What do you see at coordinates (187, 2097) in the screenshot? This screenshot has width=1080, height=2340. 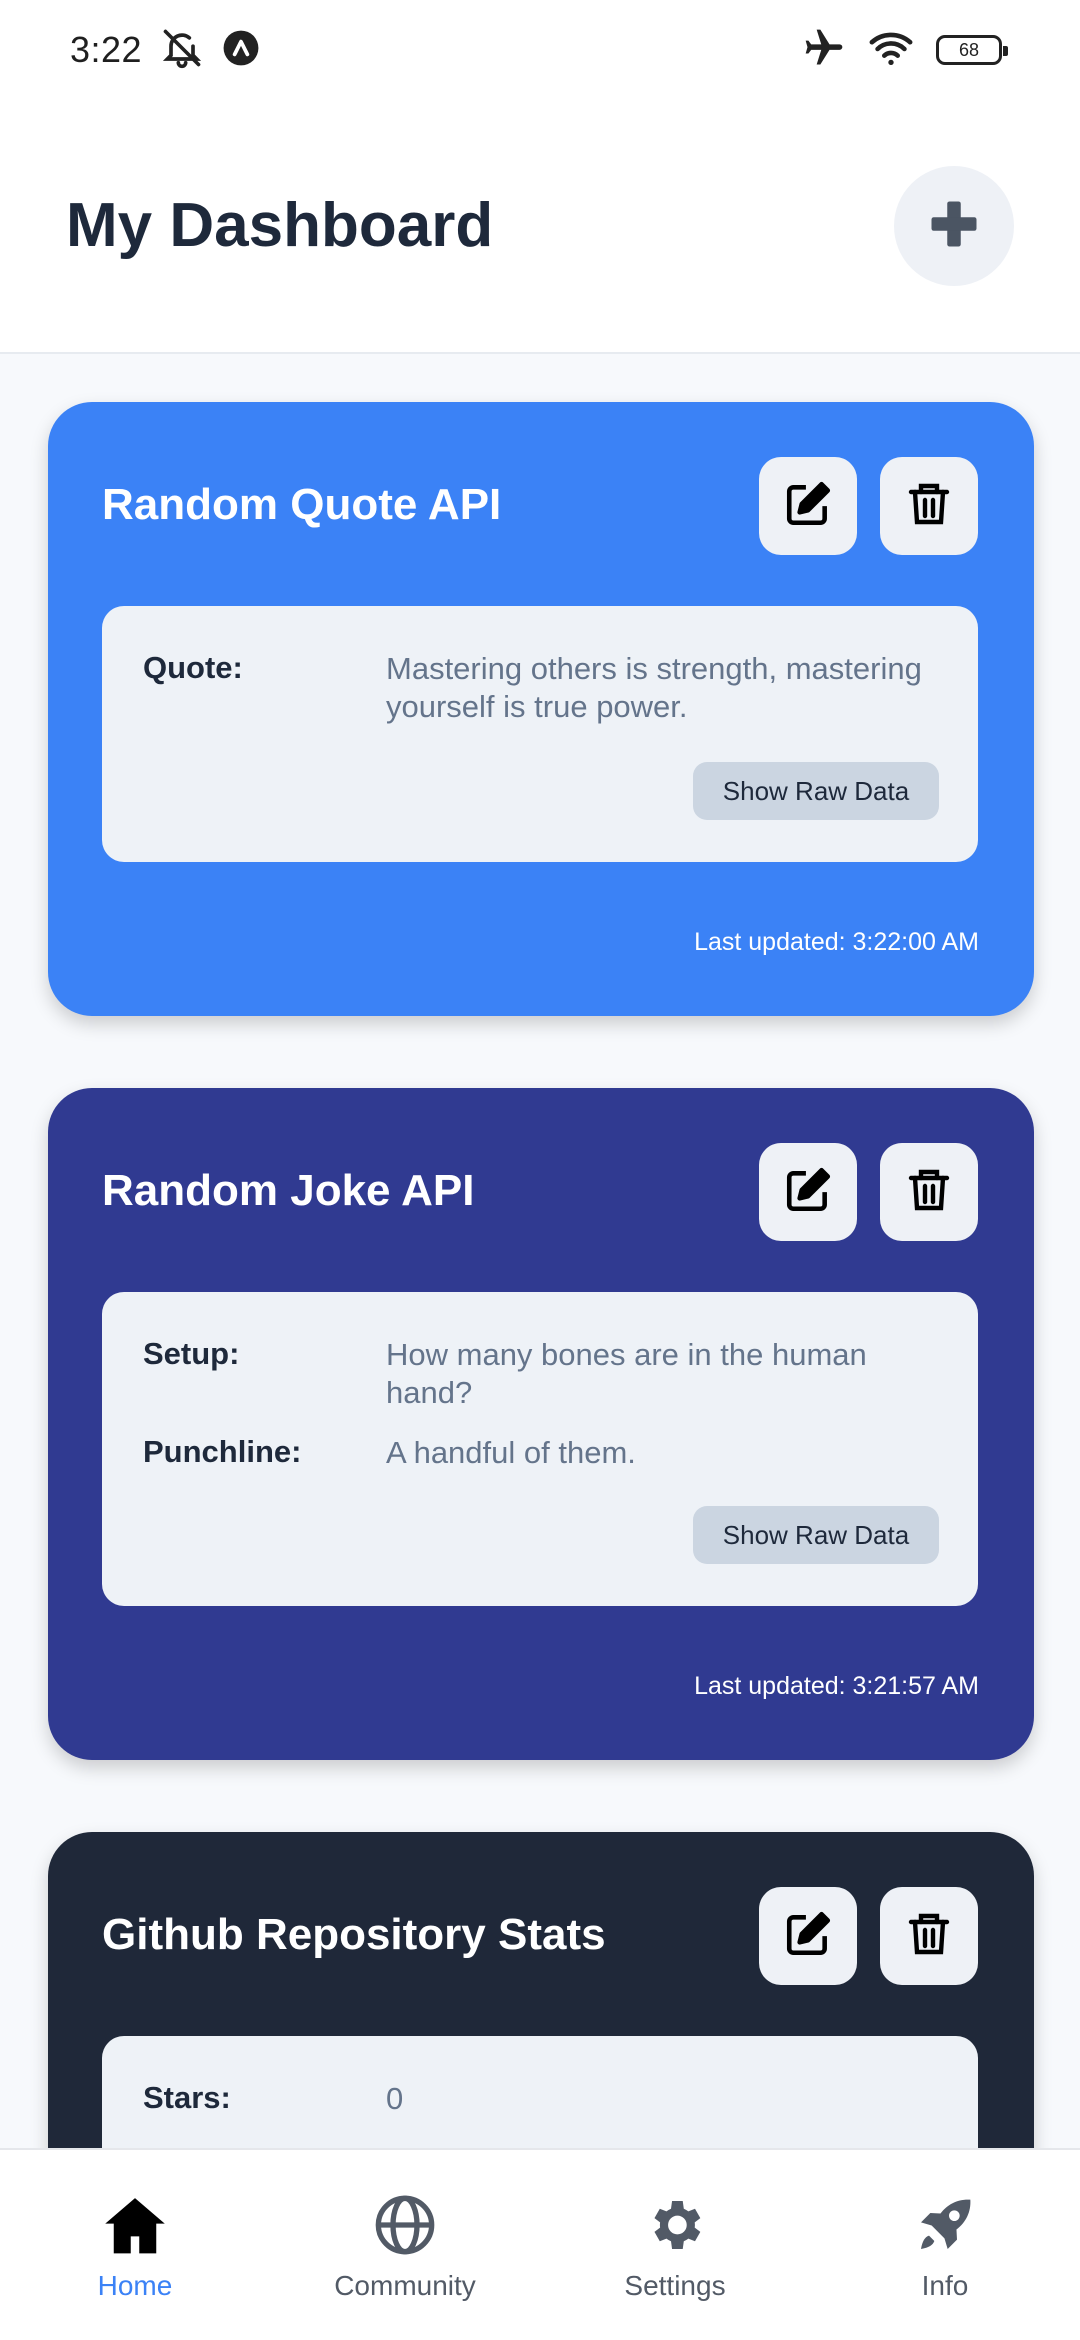 I see `field-label: Stars:` at bounding box center [187, 2097].